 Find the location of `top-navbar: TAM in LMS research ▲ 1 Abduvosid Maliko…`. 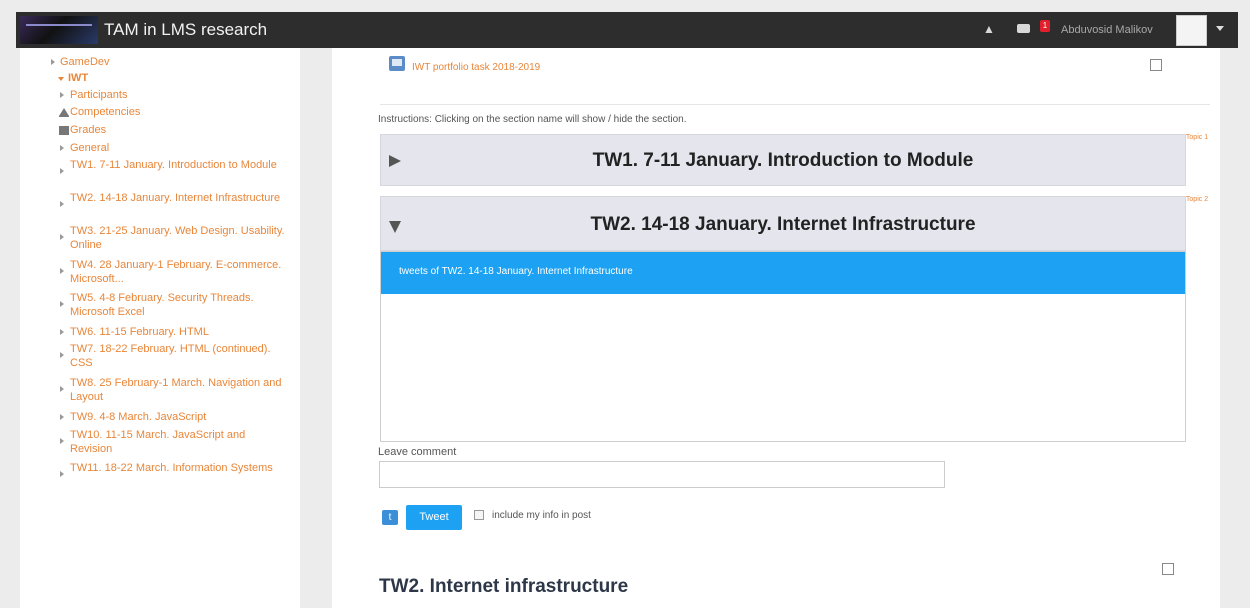

top-navbar: TAM in LMS research ▲ 1 Abduvosid Maliko… is located at coordinates (627, 30).